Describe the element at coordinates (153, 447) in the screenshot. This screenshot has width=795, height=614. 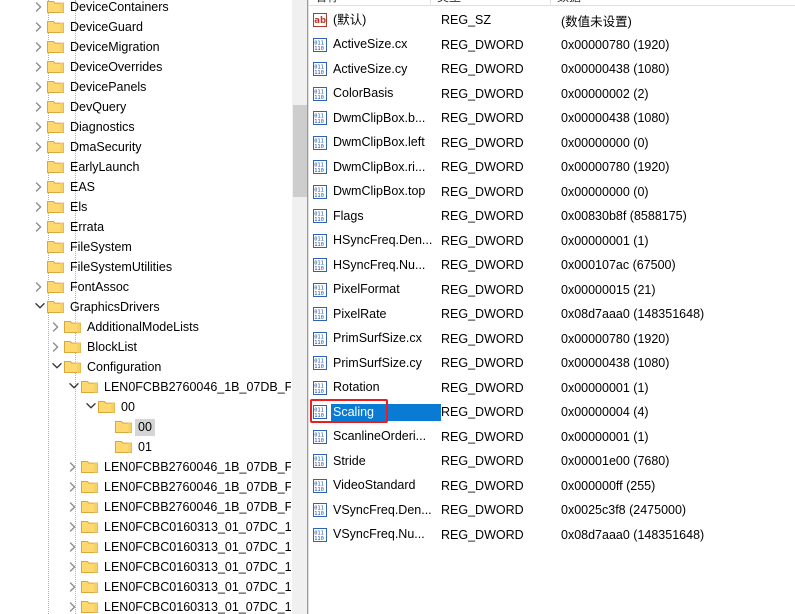
I see `tree-item-01: 01` at that location.